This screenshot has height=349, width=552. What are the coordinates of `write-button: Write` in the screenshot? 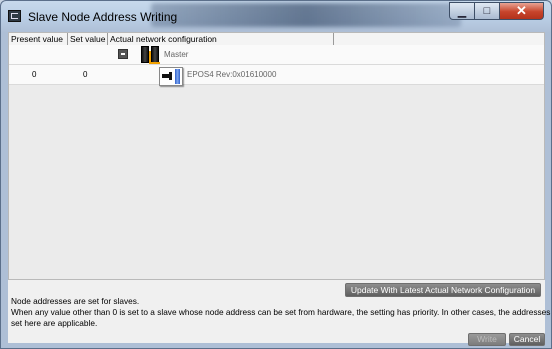 It's located at (487, 339).